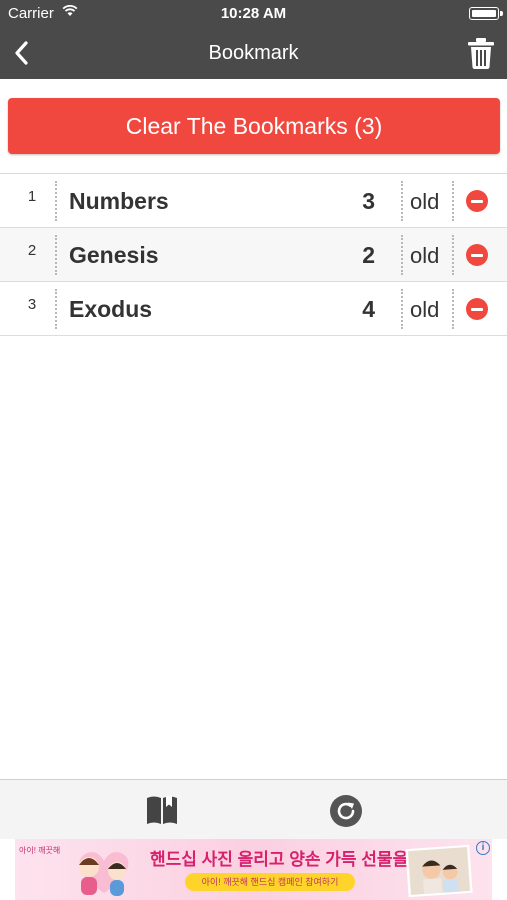  Describe the element at coordinates (32, 196) in the screenshot. I see `row-index: 1` at that location.